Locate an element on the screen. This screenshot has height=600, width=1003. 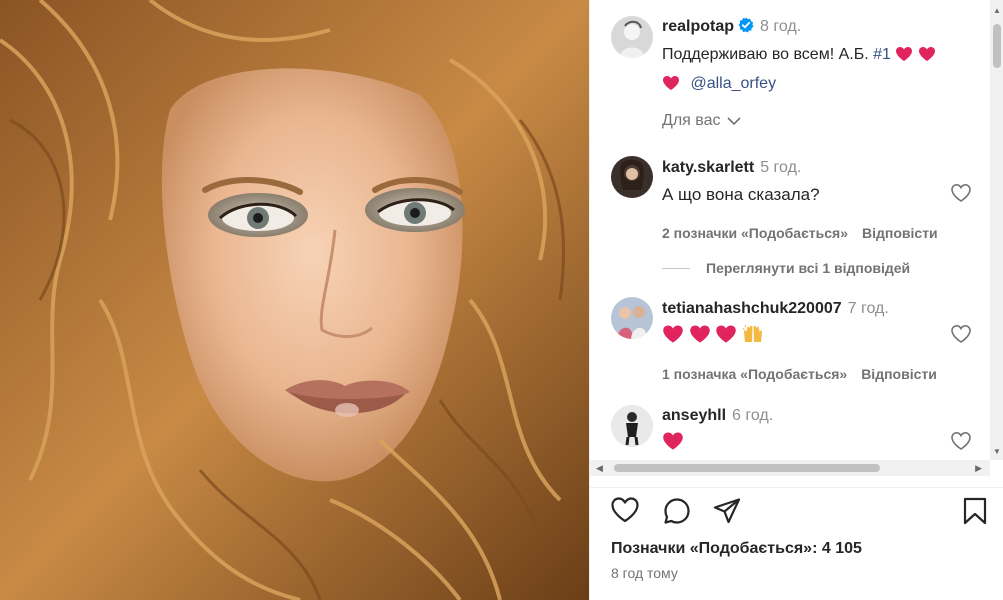
share-paper-plane-icon is located at coordinates (727, 511).